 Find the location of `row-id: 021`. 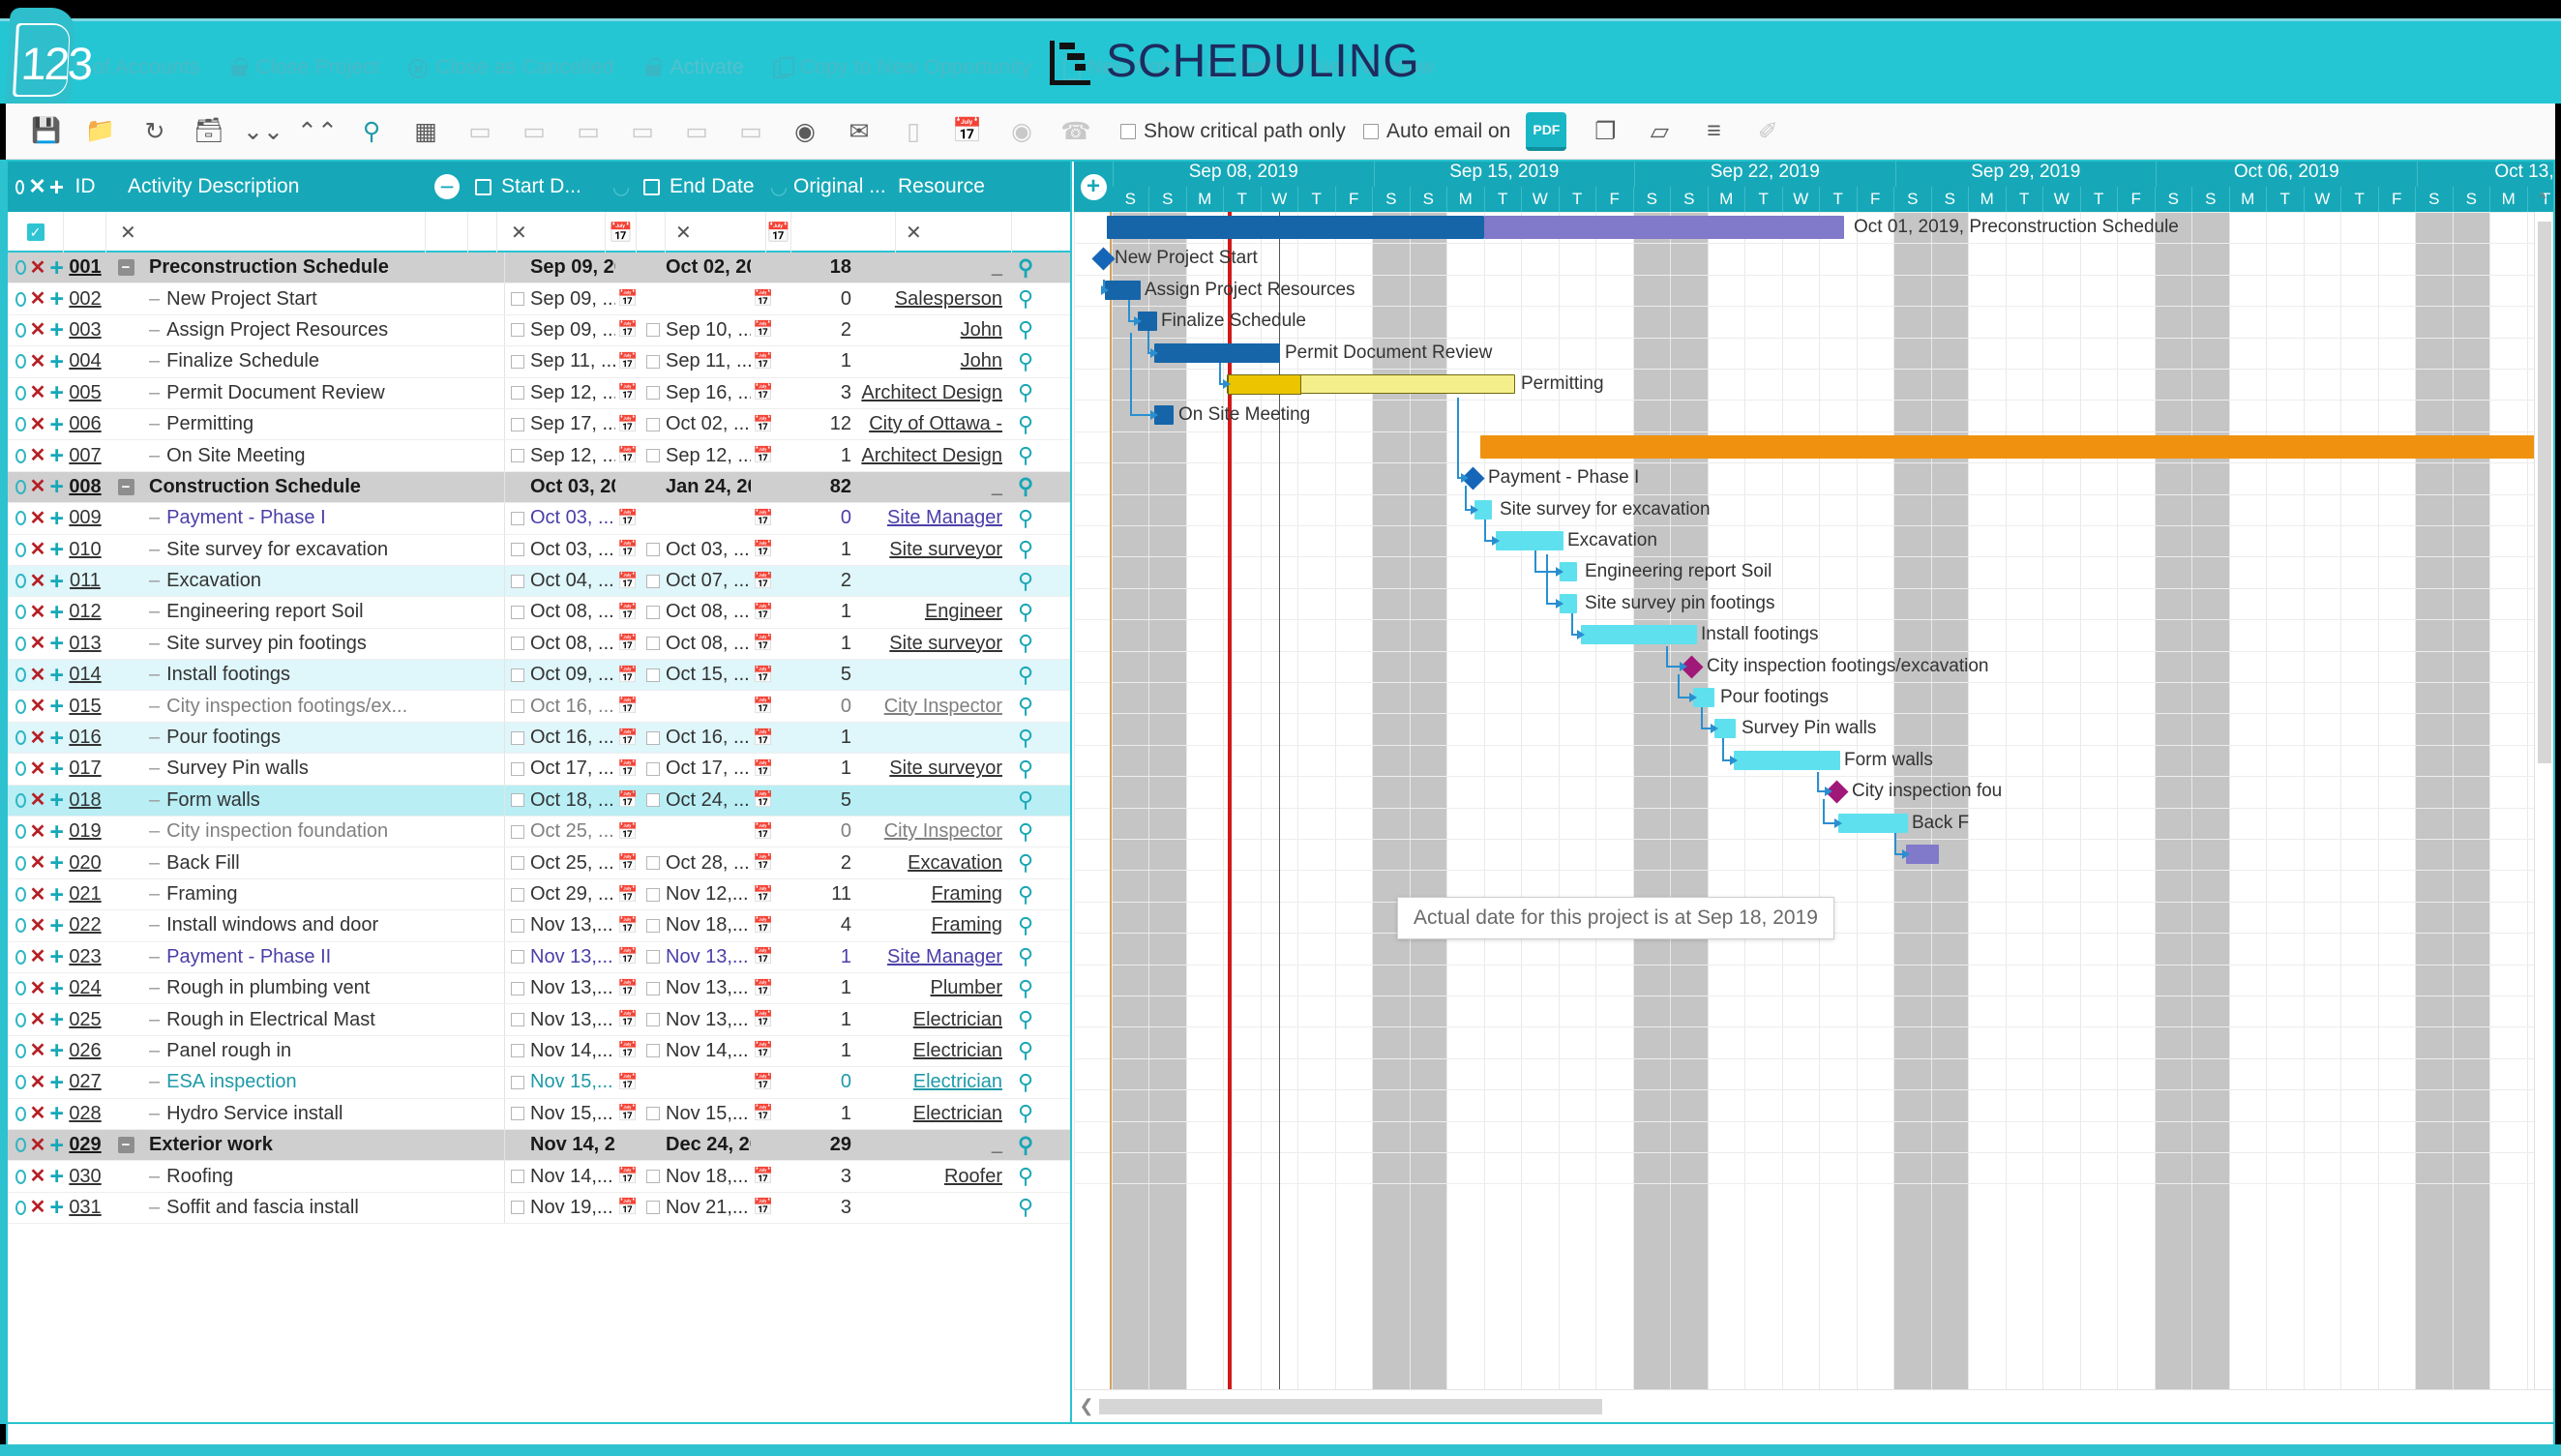

row-id: 021 is located at coordinates (85, 895).